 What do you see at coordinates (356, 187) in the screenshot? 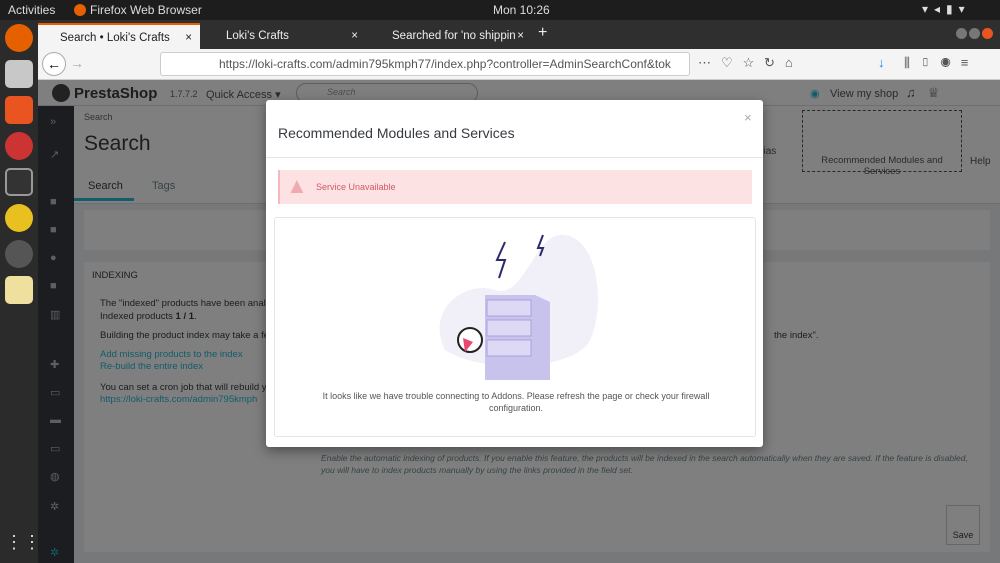
I see `alert-text: Service Unavailable` at bounding box center [356, 187].